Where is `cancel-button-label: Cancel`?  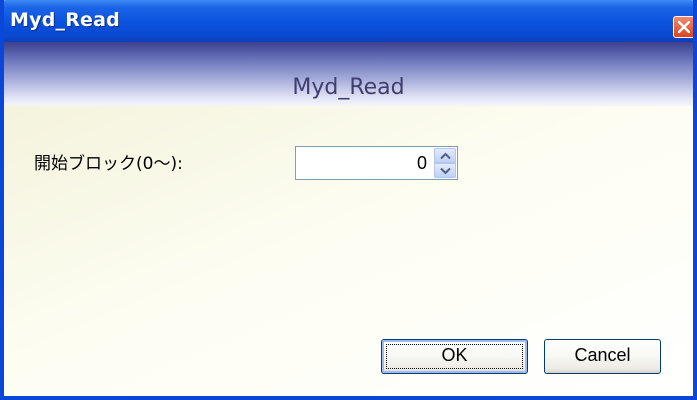 cancel-button-label: Cancel is located at coordinates (602, 355).